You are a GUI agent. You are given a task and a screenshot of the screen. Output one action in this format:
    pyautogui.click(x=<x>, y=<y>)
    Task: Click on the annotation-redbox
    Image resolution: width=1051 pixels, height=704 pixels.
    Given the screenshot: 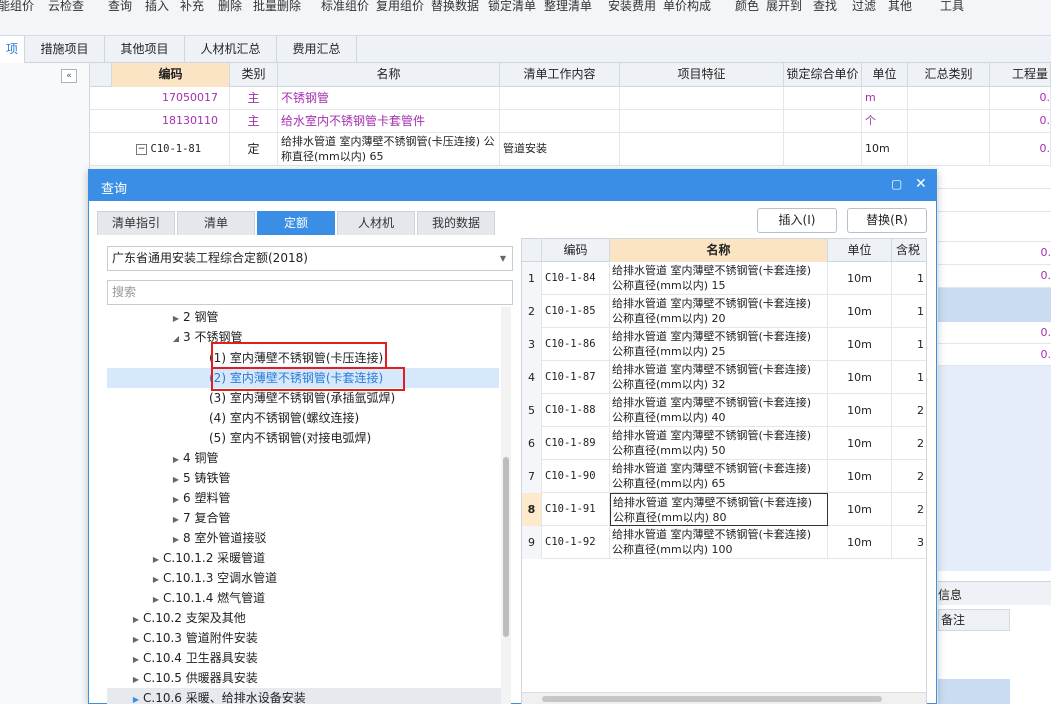 What is the action you would take?
    pyautogui.click(x=299, y=355)
    